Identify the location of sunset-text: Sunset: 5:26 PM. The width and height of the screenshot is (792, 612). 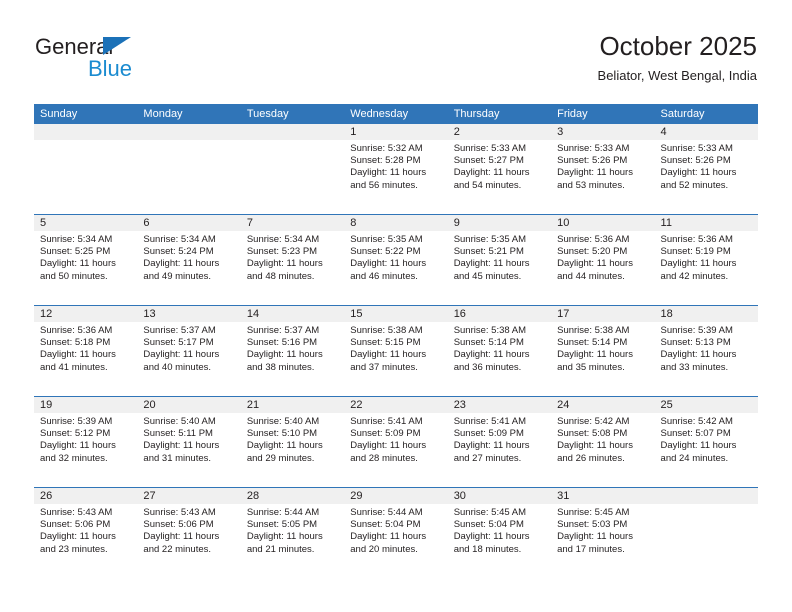
(695, 161).